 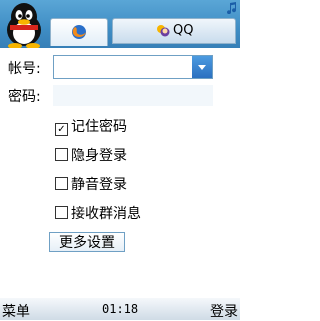 I want to click on header-bar: QQ, so click(x=120, y=24).